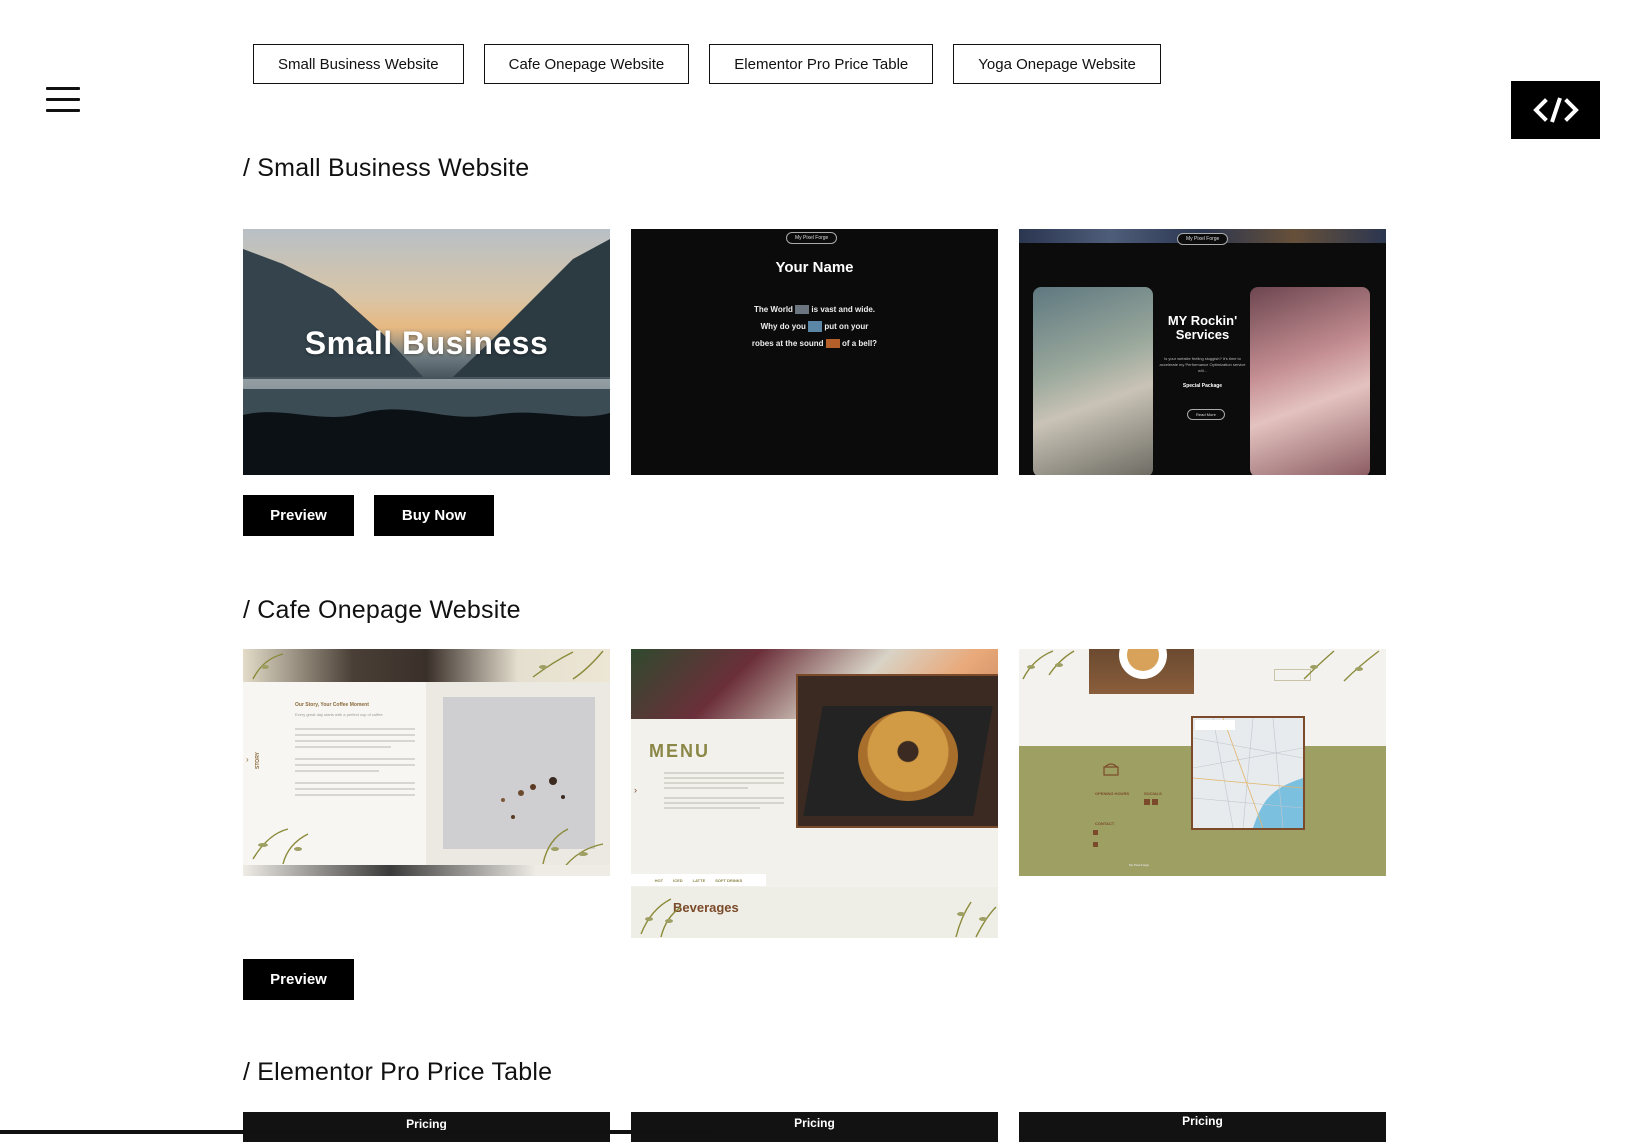 The height and width of the screenshot is (1142, 1628). What do you see at coordinates (355, 1132) in the screenshot?
I see `horizontal-scrollbar` at bounding box center [355, 1132].